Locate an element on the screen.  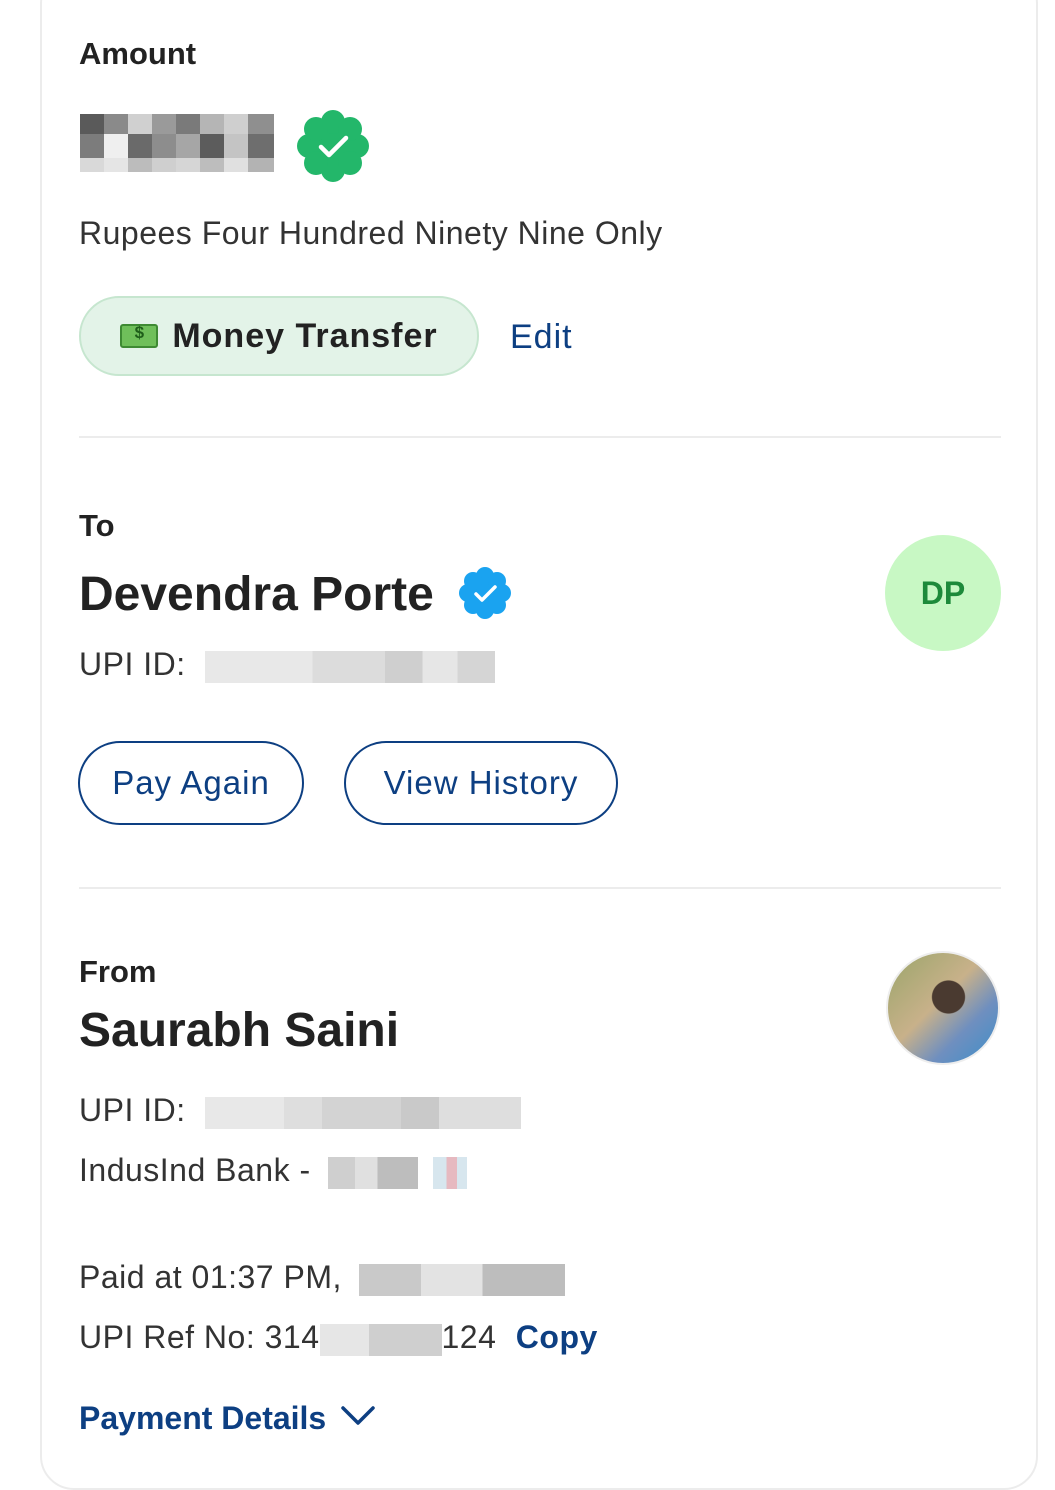
payment-details-toggle: Payment Details is located at coordinates (227, 1418).